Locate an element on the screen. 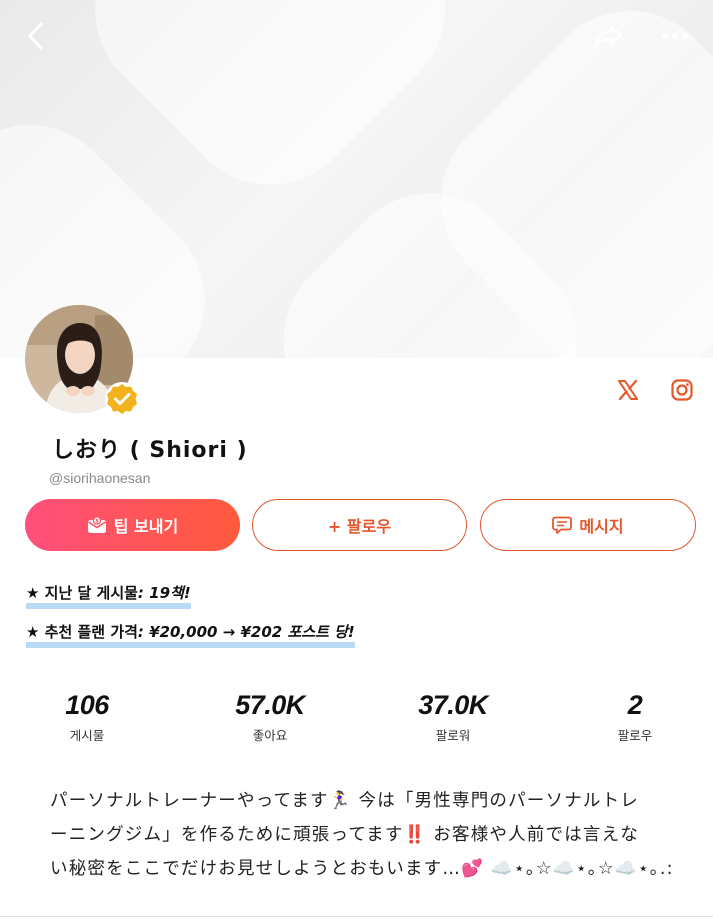  instagram-link is located at coordinates (682, 390).